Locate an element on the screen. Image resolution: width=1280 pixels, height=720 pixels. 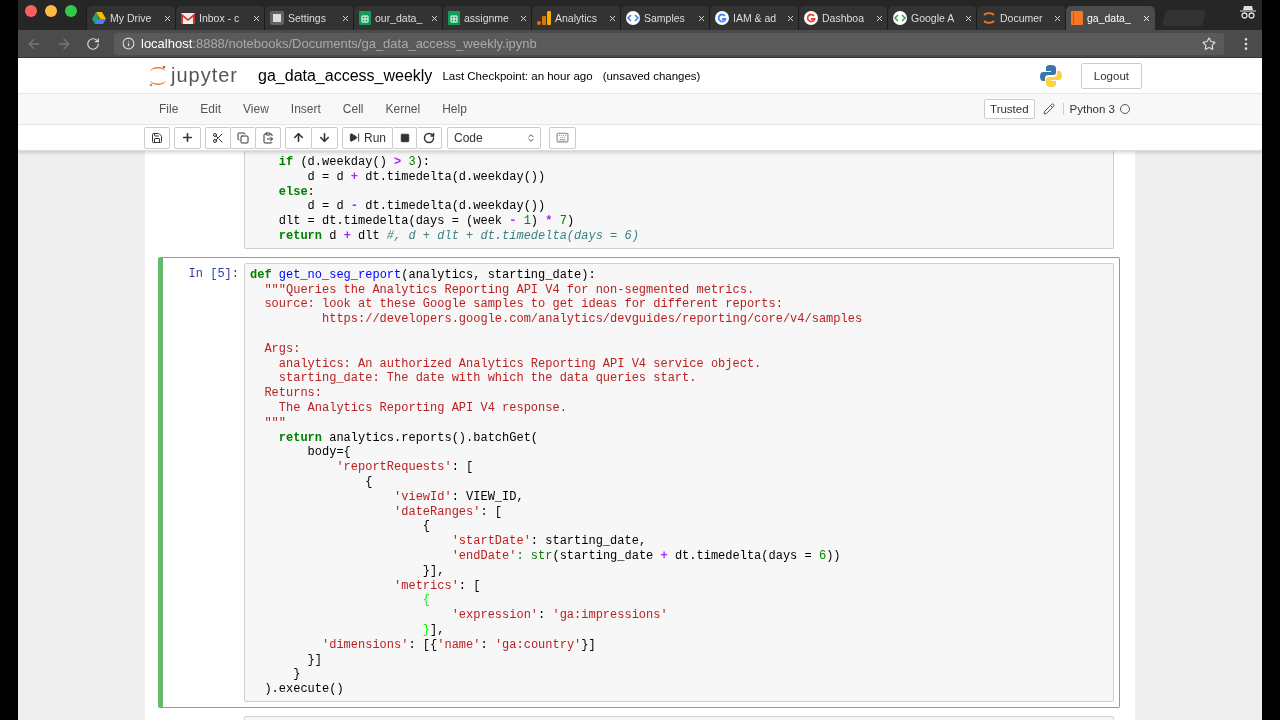
restart-button is located at coordinates (429, 137).